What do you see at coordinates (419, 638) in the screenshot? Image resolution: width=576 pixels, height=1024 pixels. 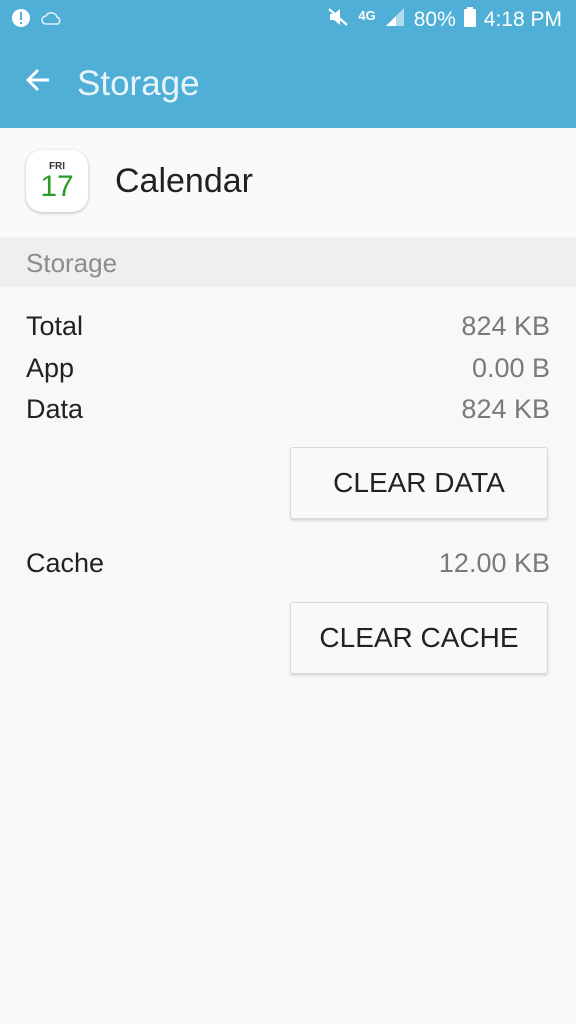 I see `clear-cache-button: CLEAR CACHE` at bounding box center [419, 638].